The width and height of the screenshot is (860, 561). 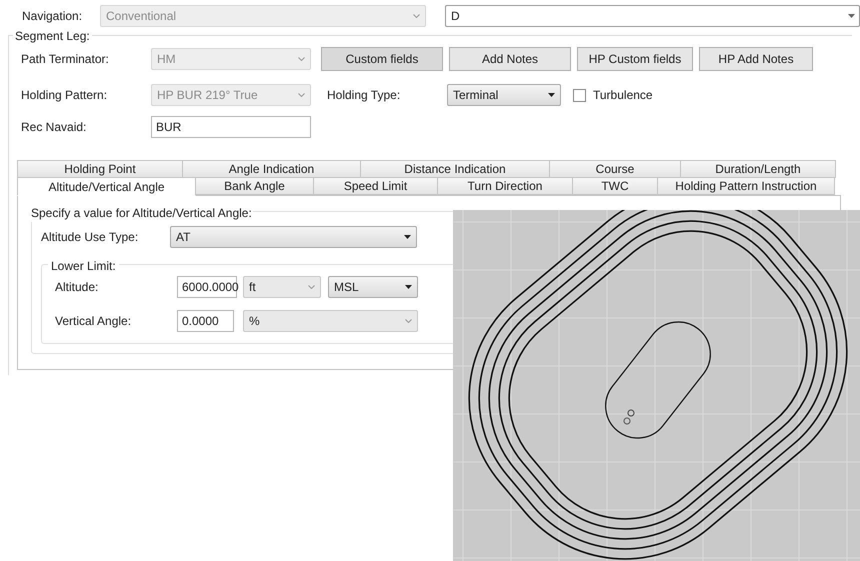 I want to click on action-button: HP Add Notes, so click(x=756, y=59).